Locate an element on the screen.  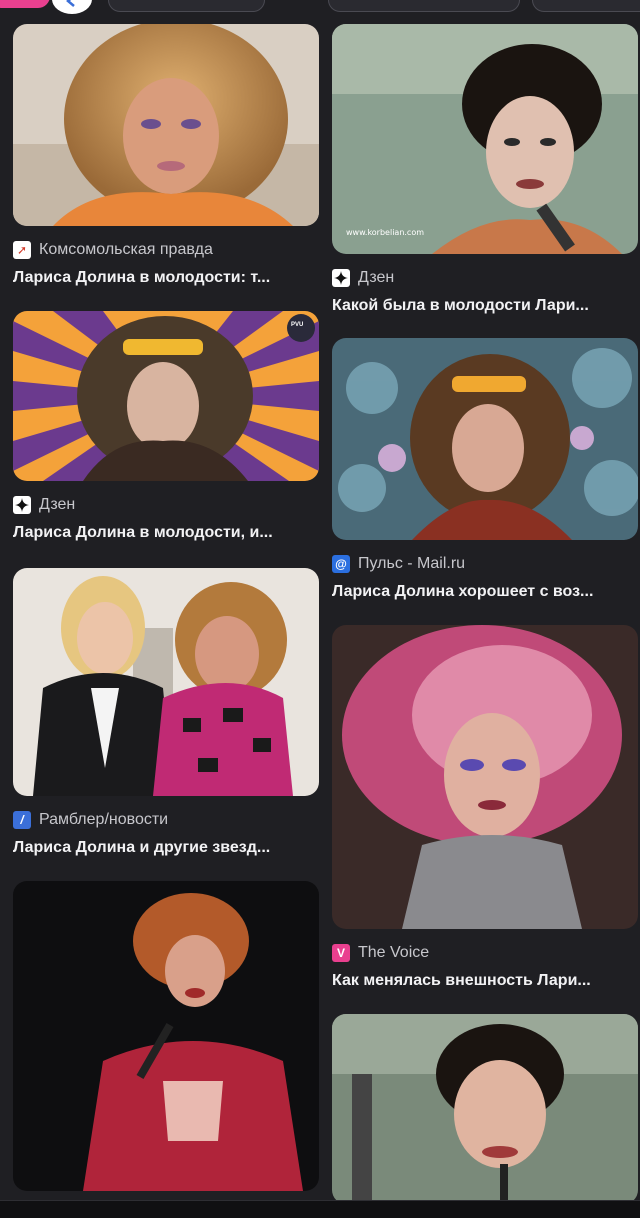
result-thumbnail: PVU is located at coordinates (166, 396).